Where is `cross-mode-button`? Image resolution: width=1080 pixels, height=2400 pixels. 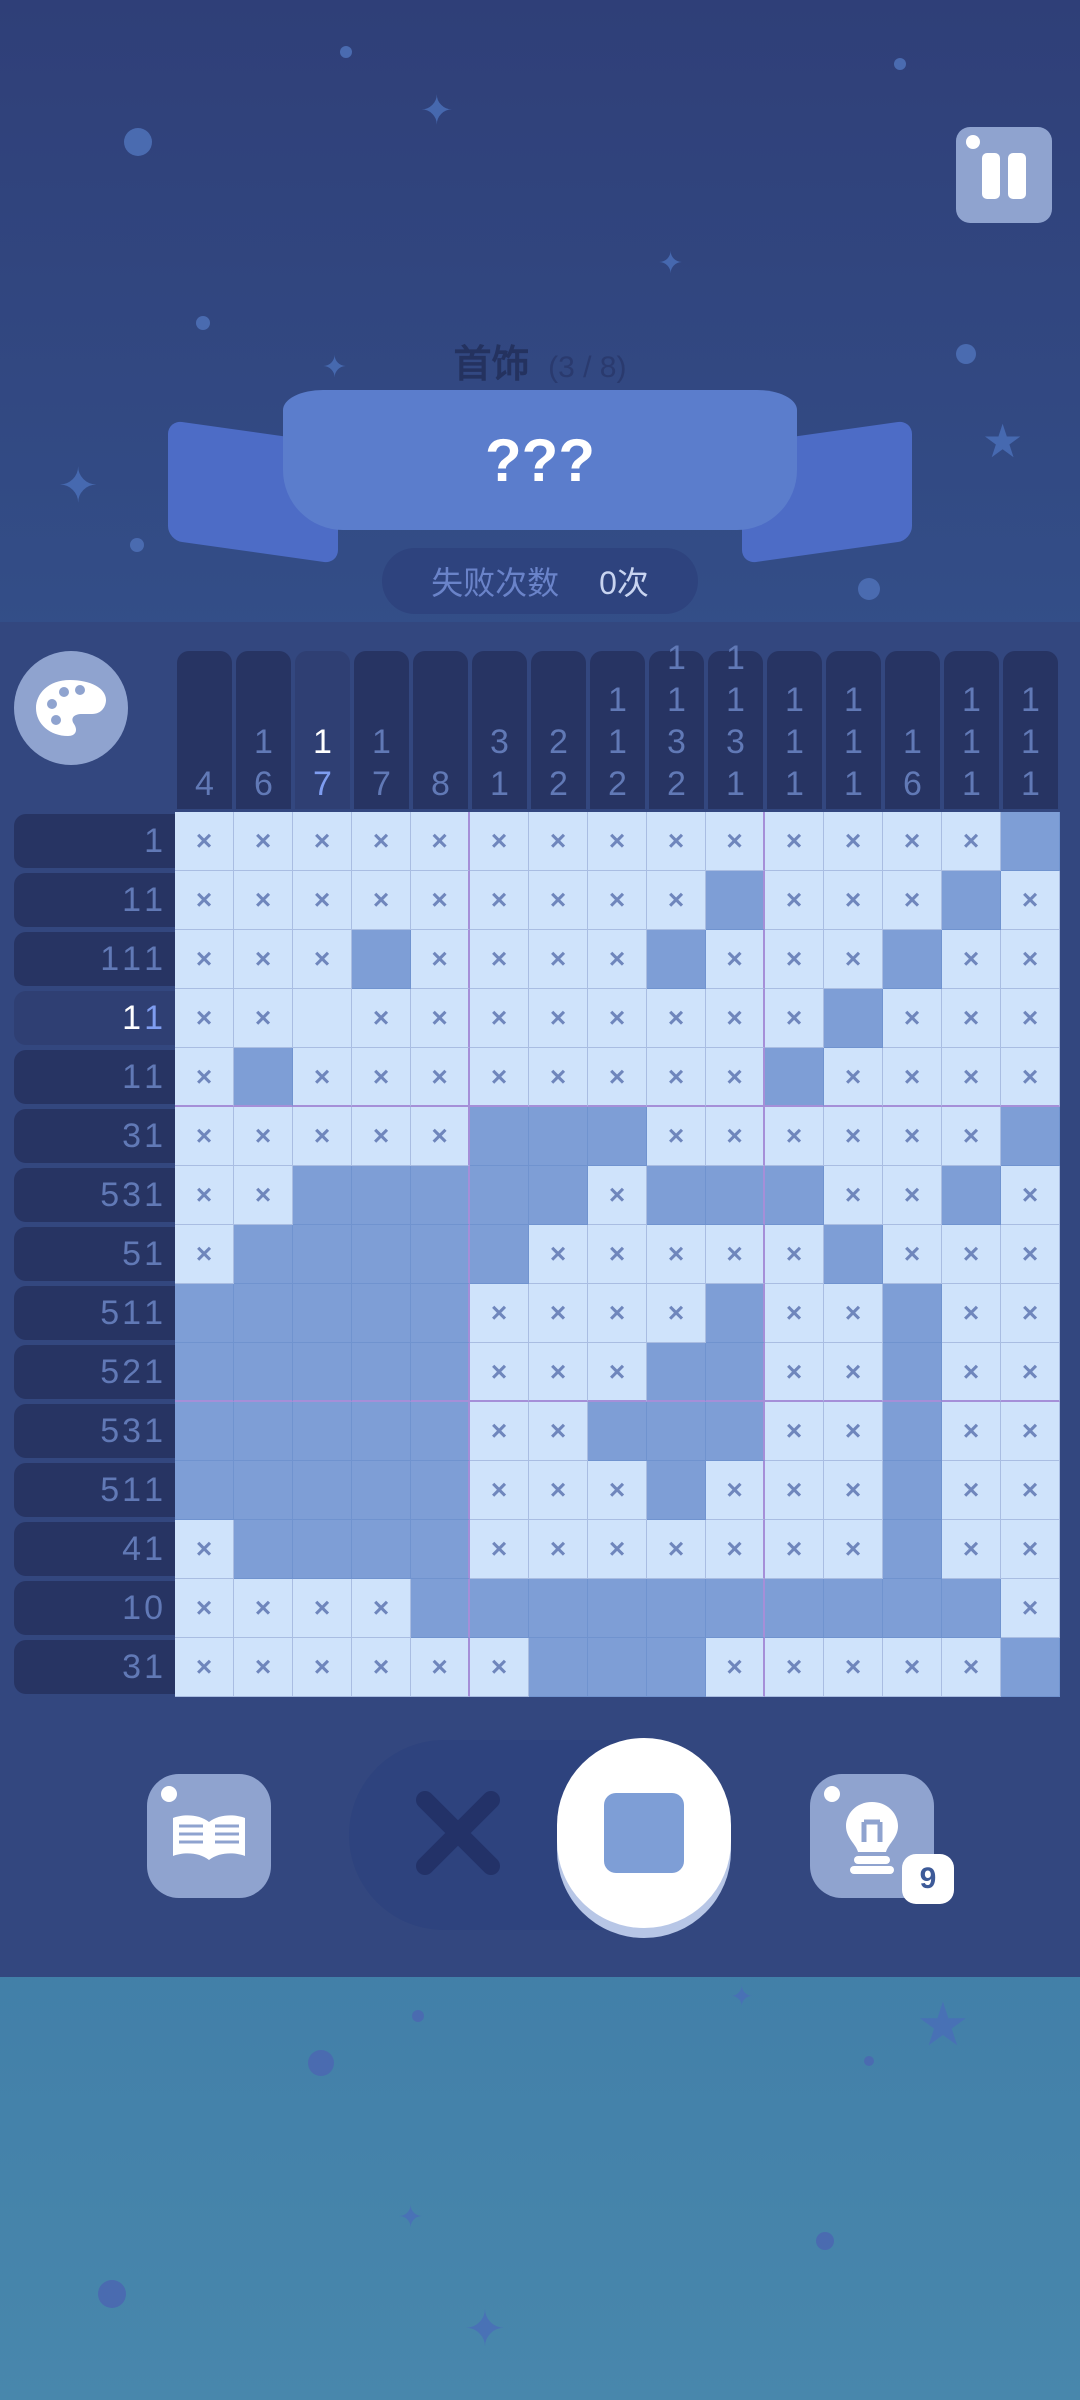
cross-mode-button is located at coordinates (458, 1833).